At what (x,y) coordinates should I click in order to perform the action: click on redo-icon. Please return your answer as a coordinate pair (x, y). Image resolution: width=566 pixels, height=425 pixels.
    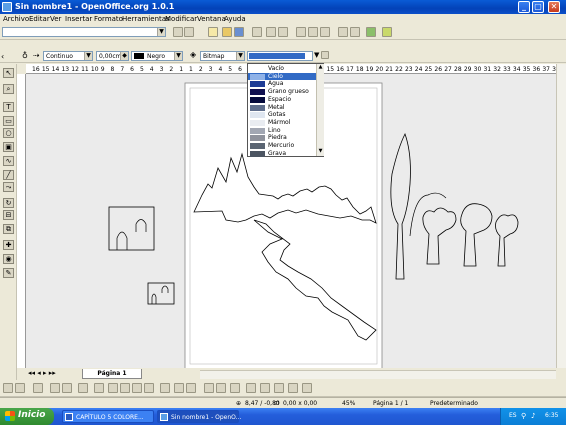
    Looking at the image, I should click on (355, 32).